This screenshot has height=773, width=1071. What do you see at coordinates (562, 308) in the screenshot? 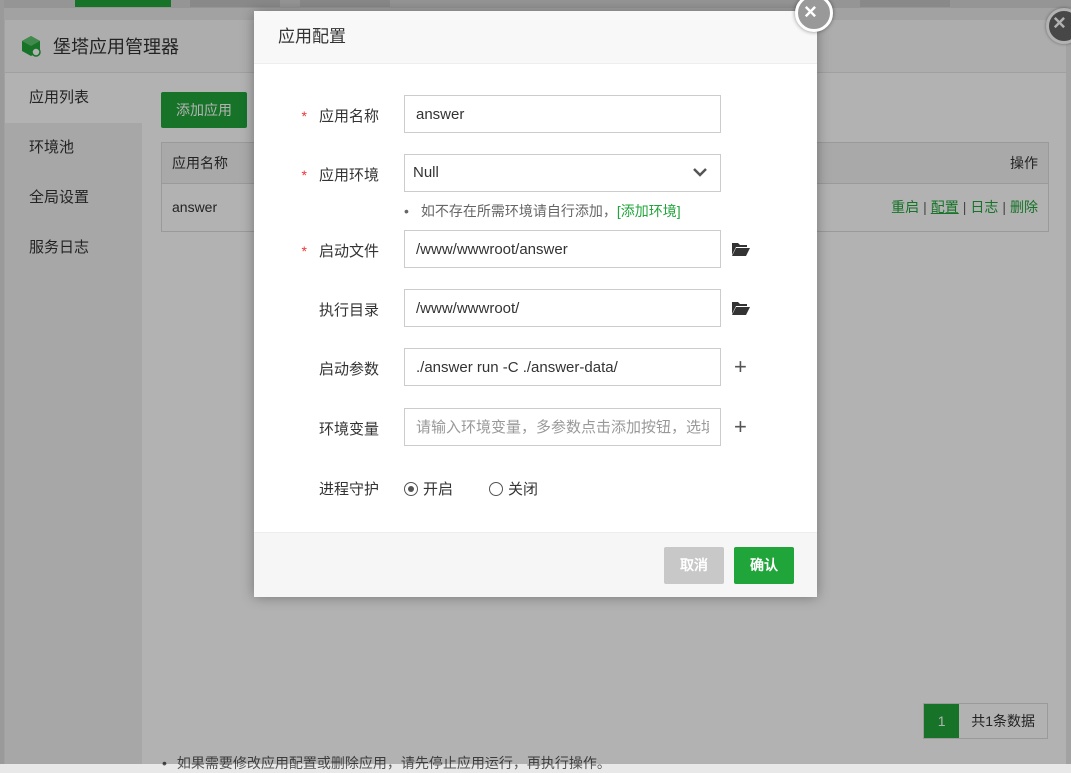
I see `exec-dir-input` at bounding box center [562, 308].